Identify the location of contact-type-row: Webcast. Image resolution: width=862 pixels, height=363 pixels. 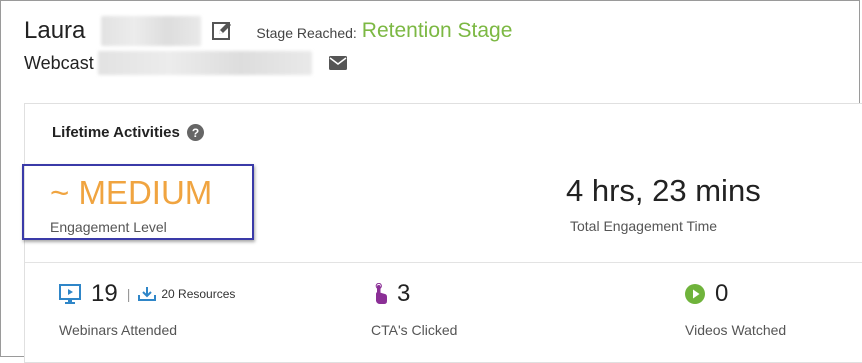
(186, 63).